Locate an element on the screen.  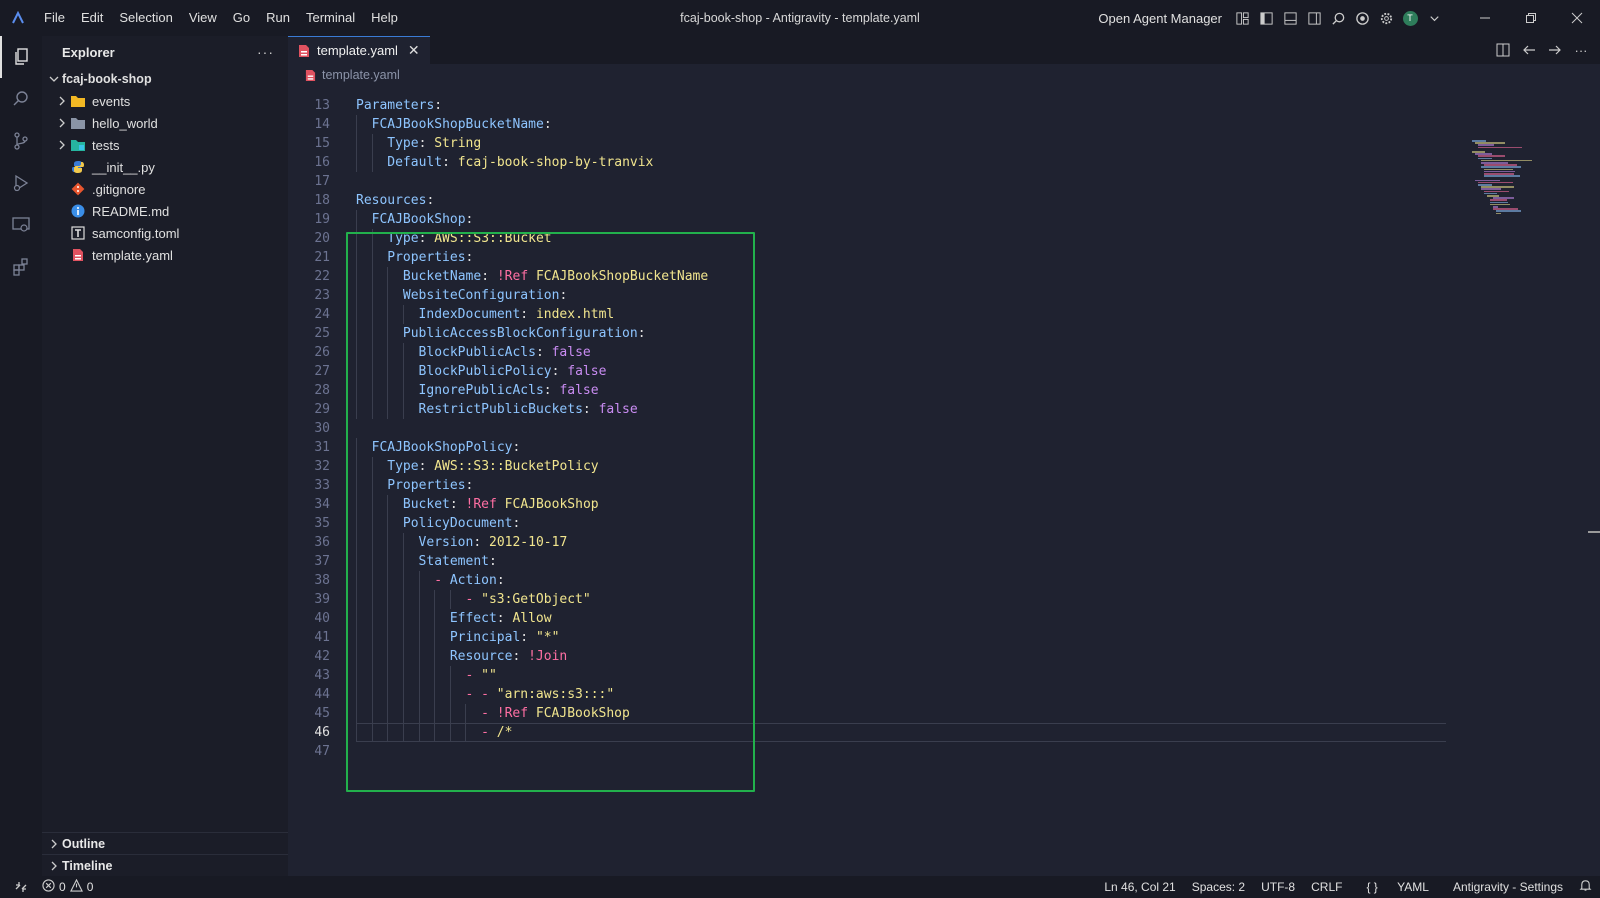
menu-go: Go is located at coordinates (241, 18).